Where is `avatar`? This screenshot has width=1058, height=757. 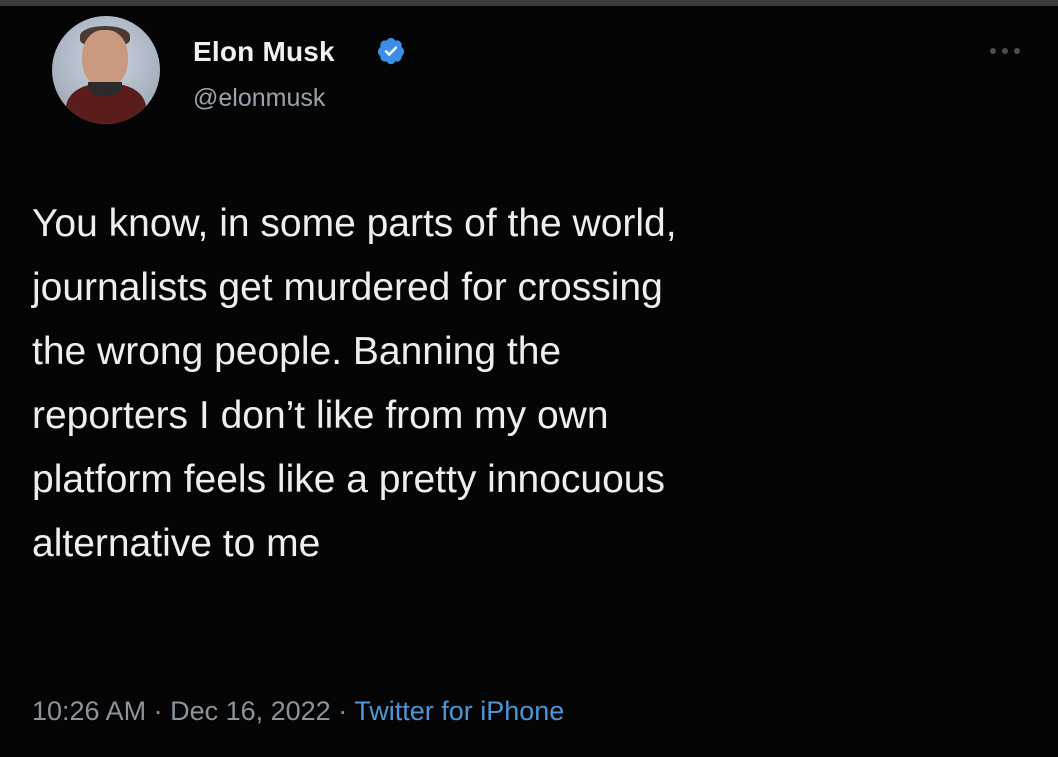 avatar is located at coordinates (106, 70).